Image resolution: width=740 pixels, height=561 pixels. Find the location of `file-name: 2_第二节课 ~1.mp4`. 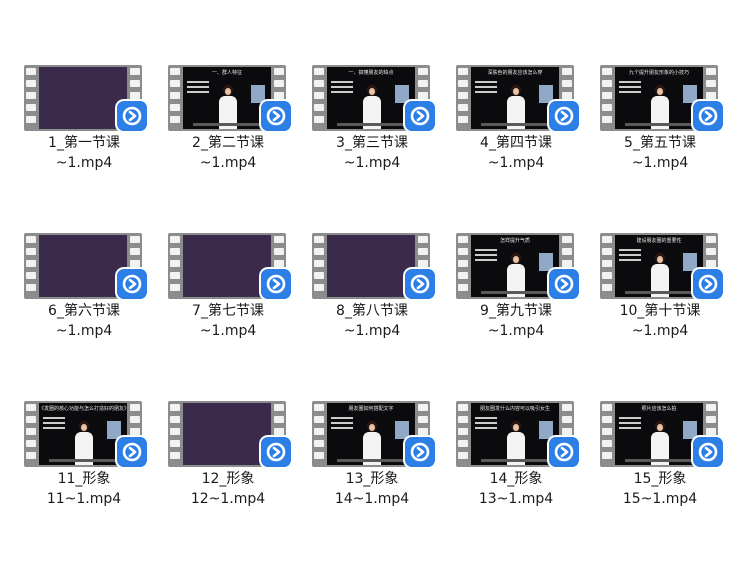

file-name: 2_第二节课 ~1.mp4 is located at coordinates (228, 153).